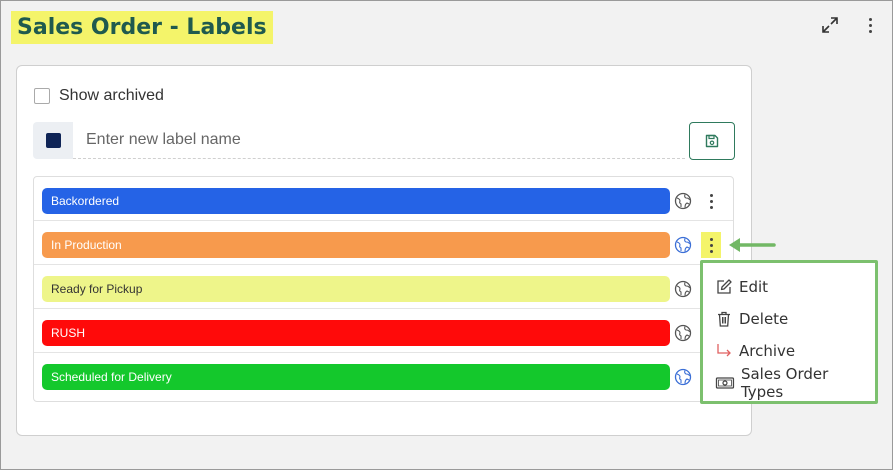 Image resolution: width=893 pixels, height=470 pixels. I want to click on show-archived-label: Show archived, so click(111, 95).